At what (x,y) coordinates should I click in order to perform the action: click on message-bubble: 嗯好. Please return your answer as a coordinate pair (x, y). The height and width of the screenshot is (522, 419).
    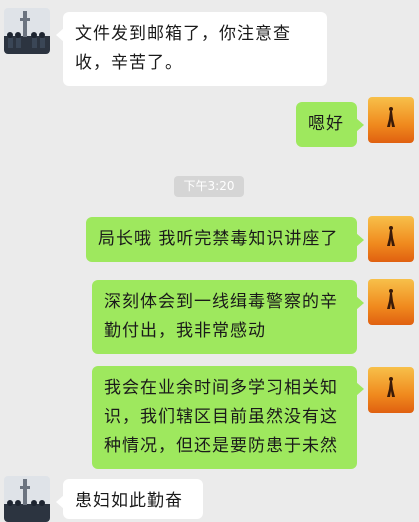
    Looking at the image, I should click on (330, 124).